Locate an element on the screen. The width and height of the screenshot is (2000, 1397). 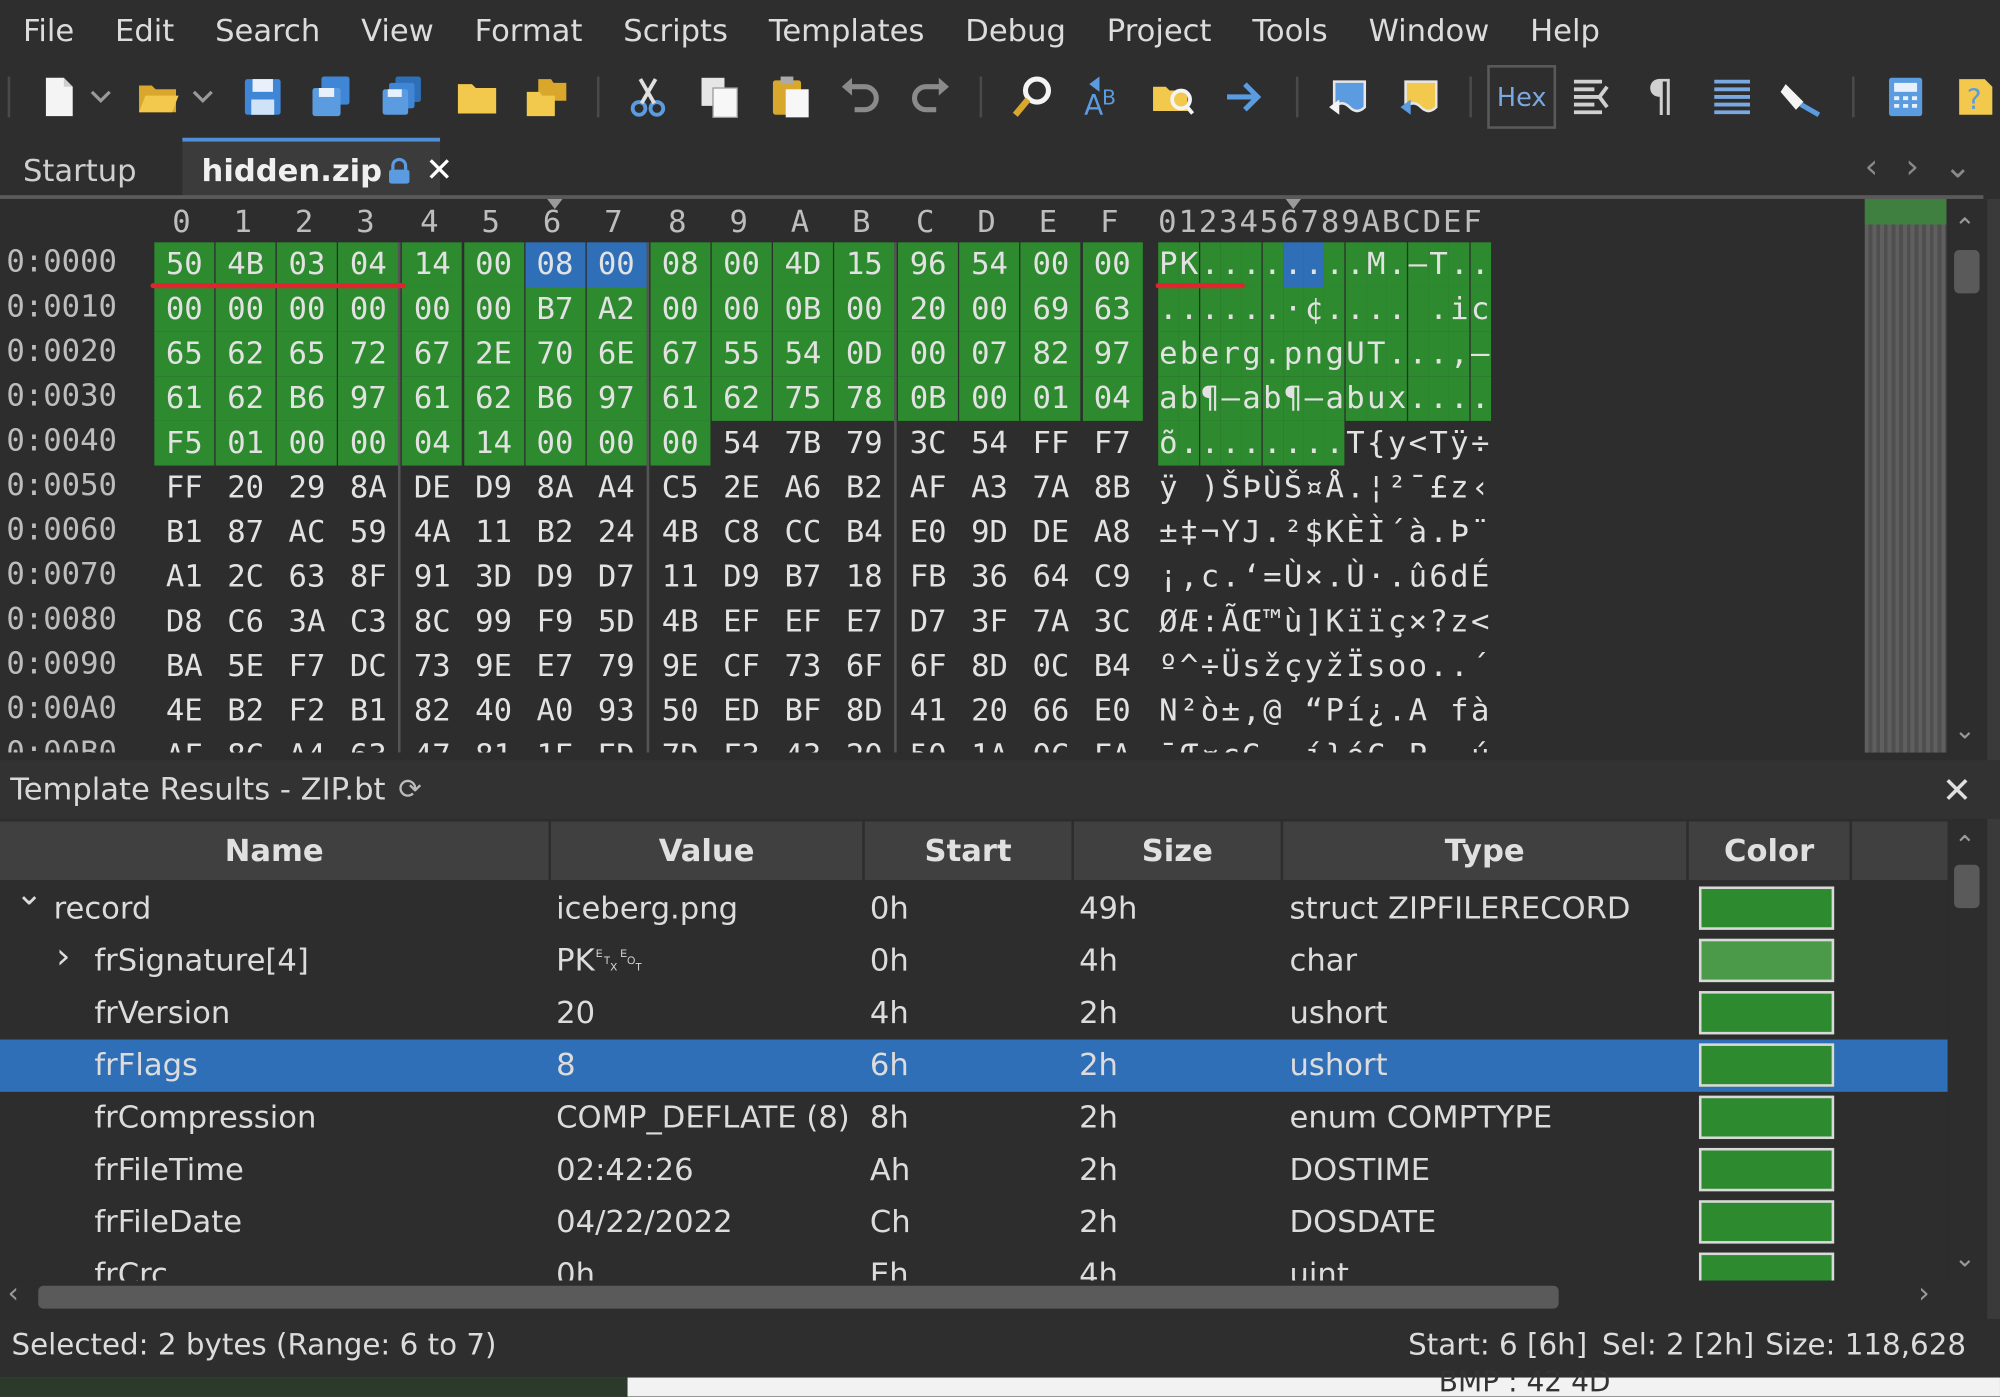
hex-byte: 97 is located at coordinates (616, 398).